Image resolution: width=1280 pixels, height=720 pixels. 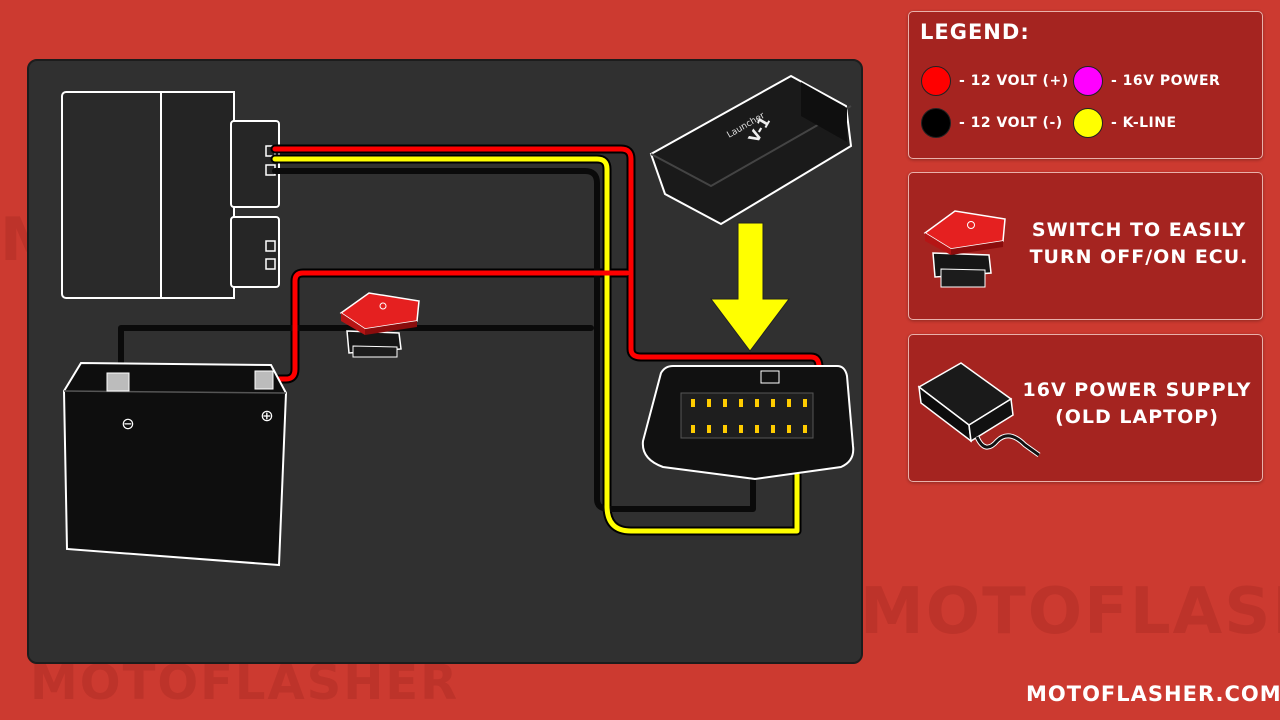 What do you see at coordinates (751, 150) in the screenshot?
I see `obd-interface-device: Launcher V-1` at bounding box center [751, 150].